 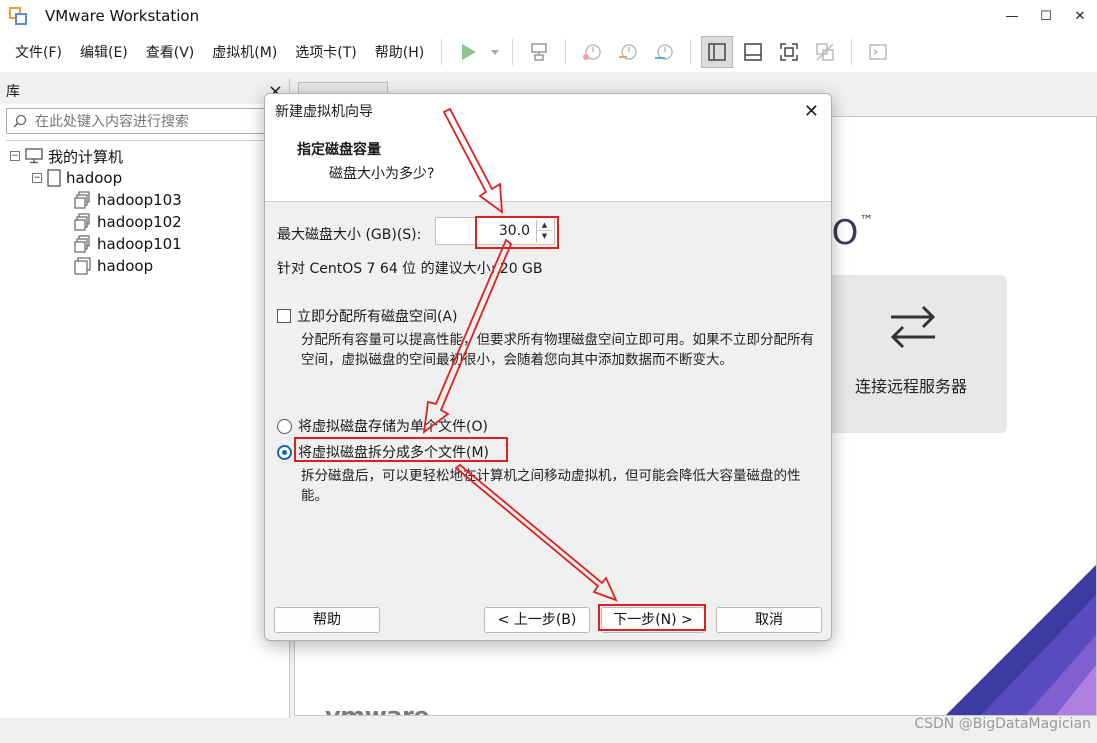 I want to click on terminal-icon, so click(x=878, y=52).